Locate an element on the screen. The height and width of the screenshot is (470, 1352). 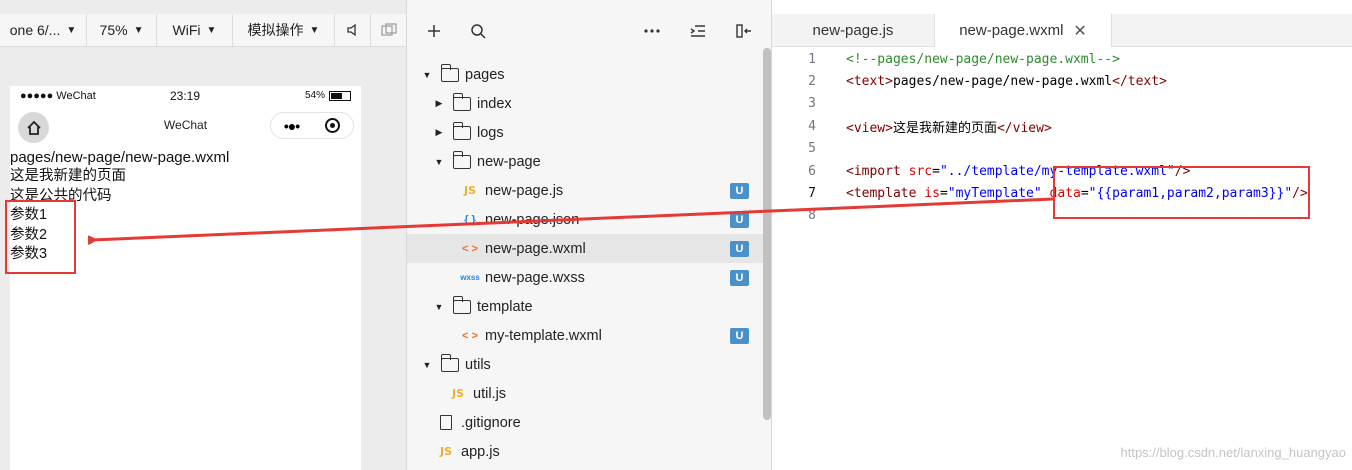
editor-tabs: new-page.js new-page.wxml ✕ is located at coordinates (1062, 30).